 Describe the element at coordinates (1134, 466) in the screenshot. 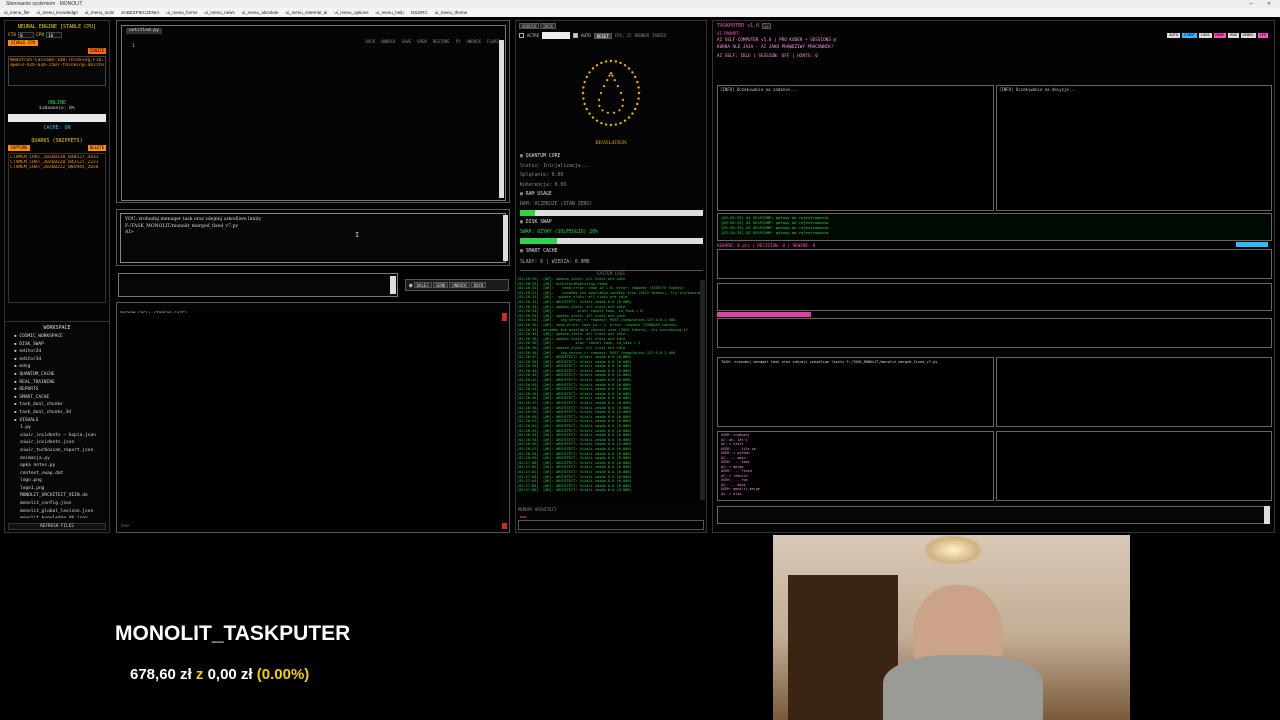

I see `checkpoint-box` at that location.